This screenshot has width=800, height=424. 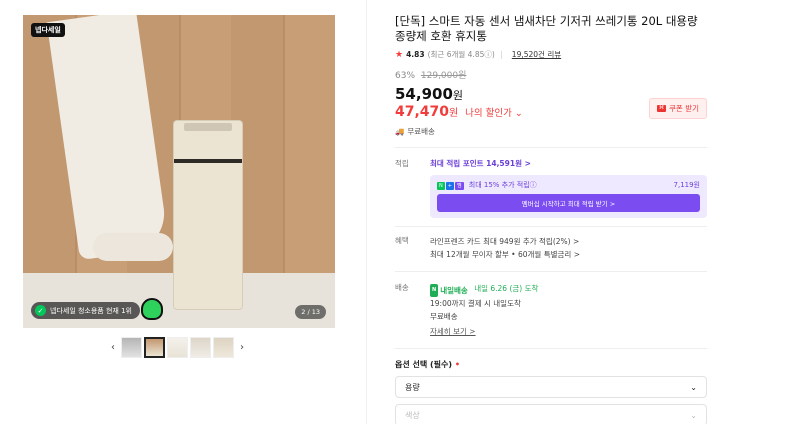 I want to click on coupon-button: ⌘ 쿠폰 받기, so click(x=678, y=108).